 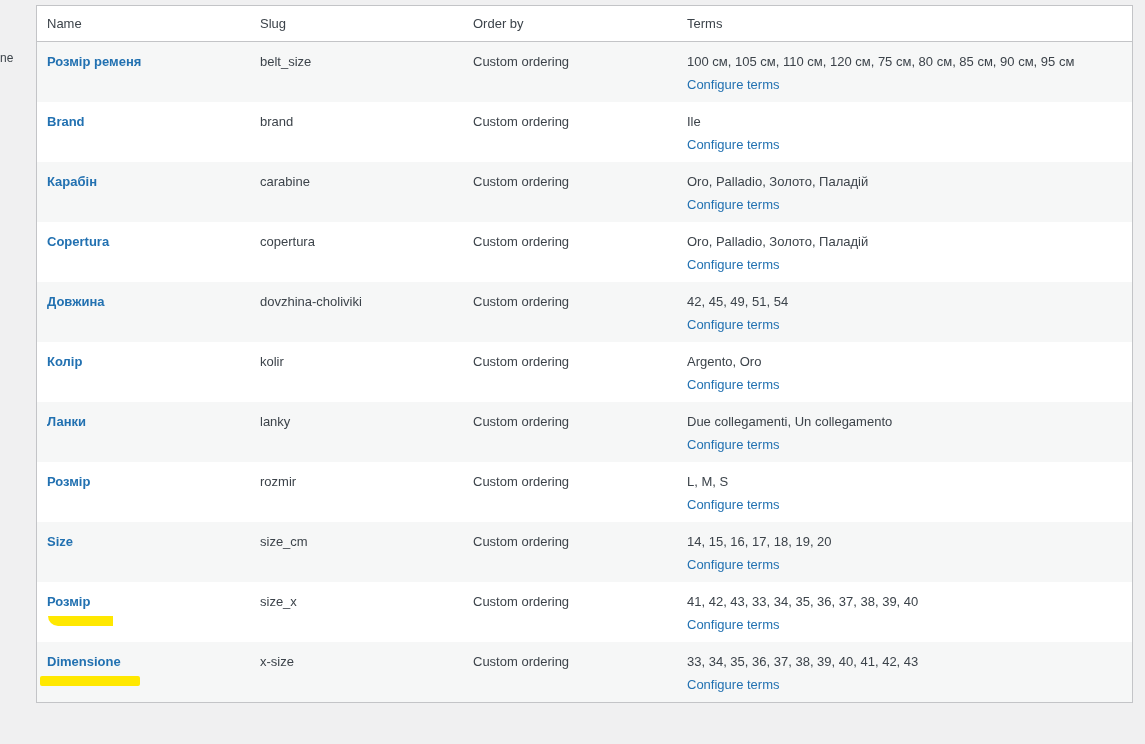 What do you see at coordinates (285, 181) in the screenshot?
I see `slug-cell: carabine` at bounding box center [285, 181].